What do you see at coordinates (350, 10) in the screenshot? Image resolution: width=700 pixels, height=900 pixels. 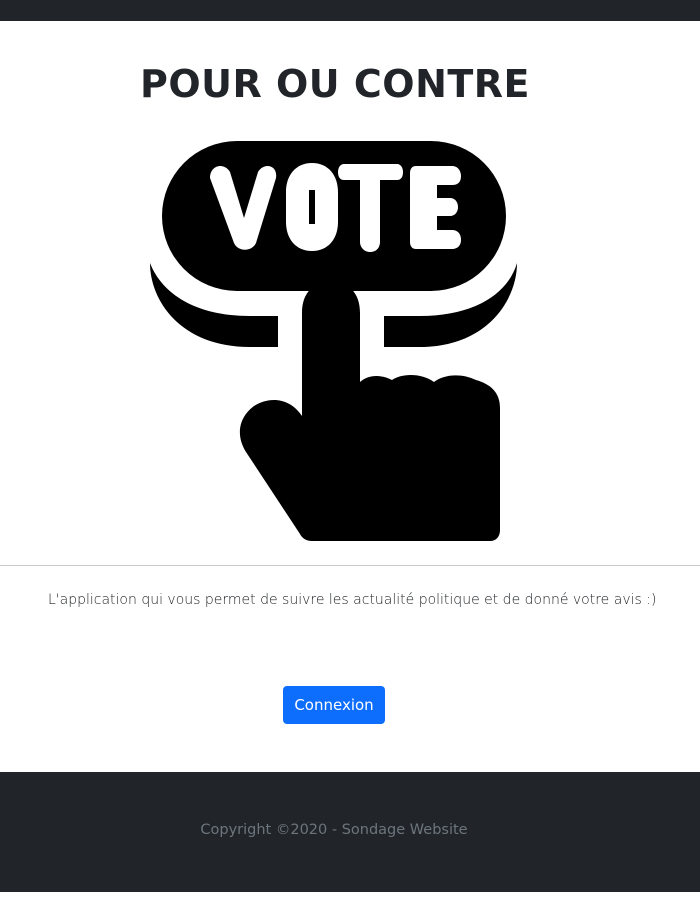 I see `top-navbar` at bounding box center [350, 10].